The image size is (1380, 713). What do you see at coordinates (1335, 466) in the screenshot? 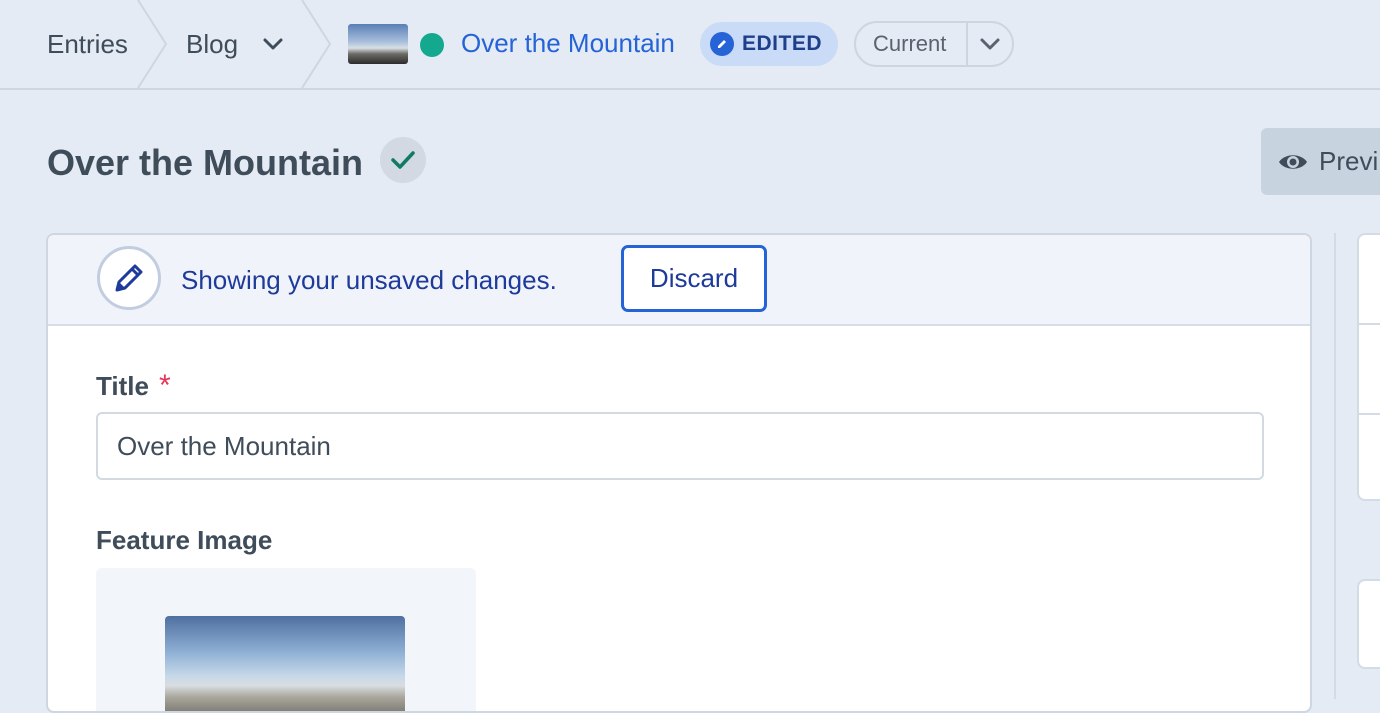
I see `sidebar-divider` at bounding box center [1335, 466].